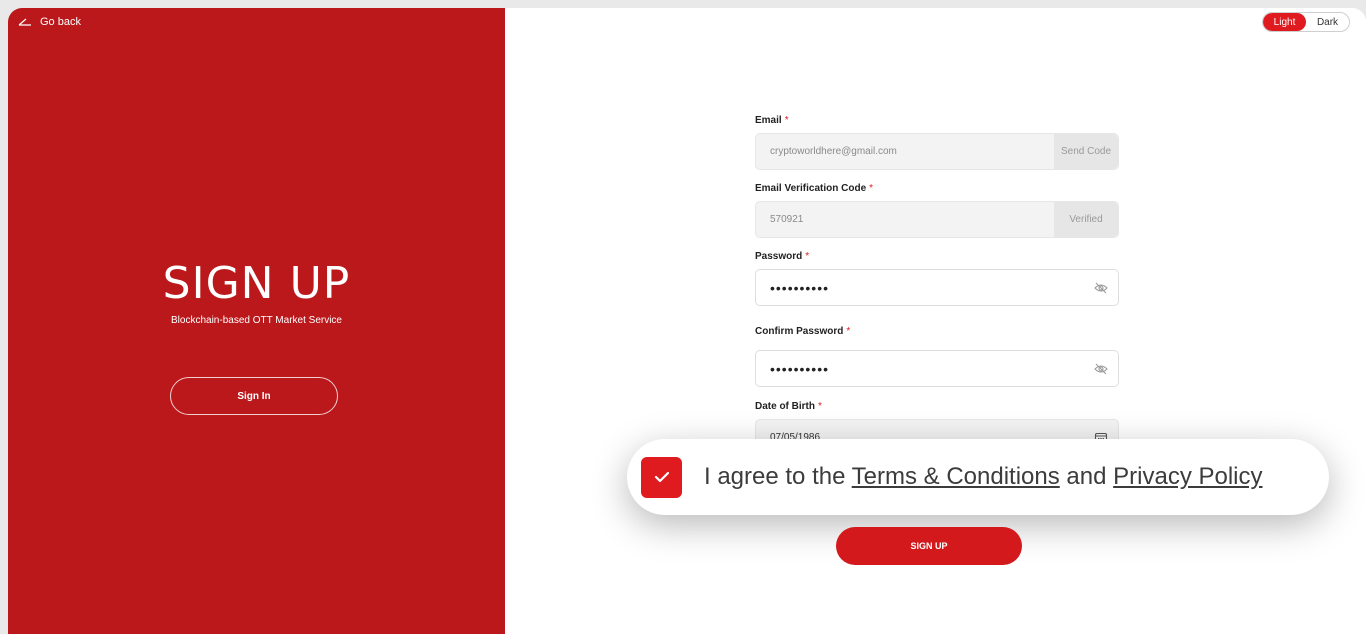  I want to click on verification-label-text: Email Verification Code, so click(811, 188).